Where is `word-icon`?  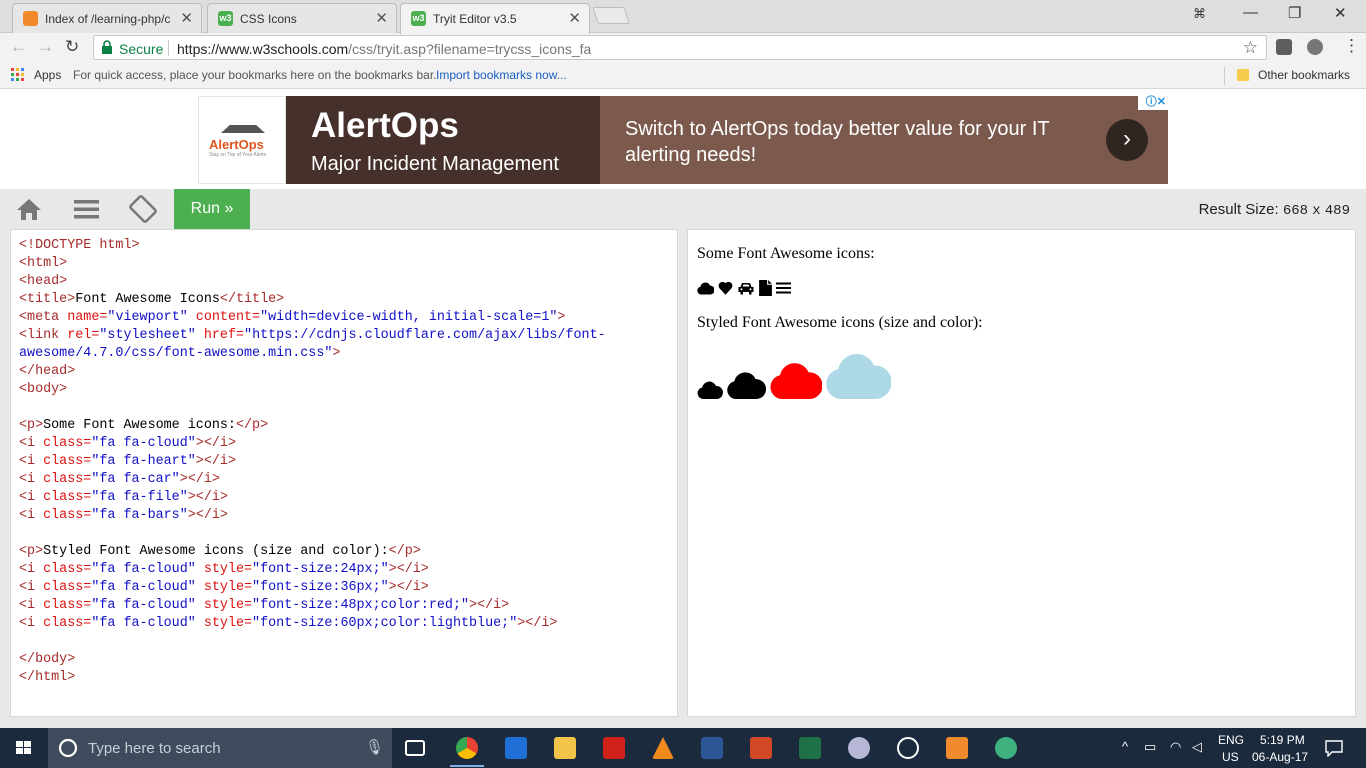 word-icon is located at coordinates (712, 748).